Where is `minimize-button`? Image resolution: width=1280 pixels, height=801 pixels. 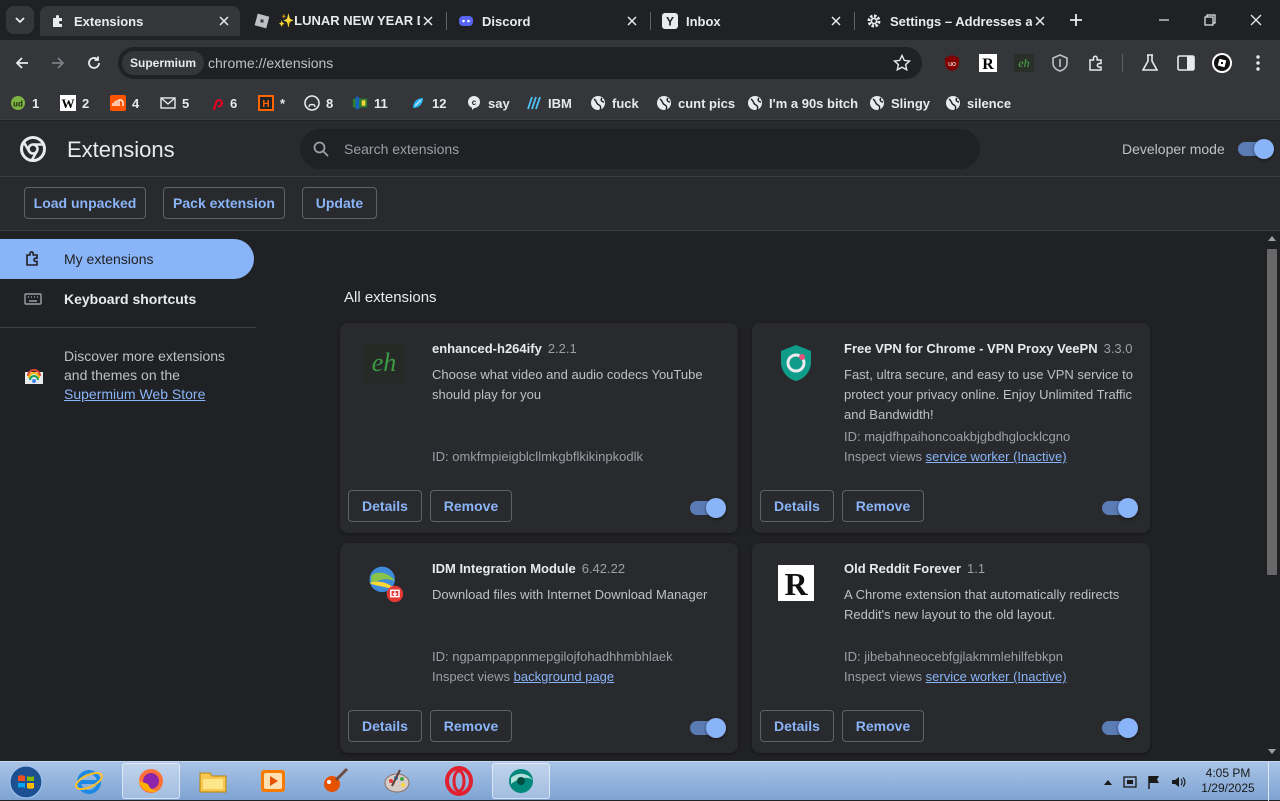
minimize-button is located at coordinates (1164, 20).